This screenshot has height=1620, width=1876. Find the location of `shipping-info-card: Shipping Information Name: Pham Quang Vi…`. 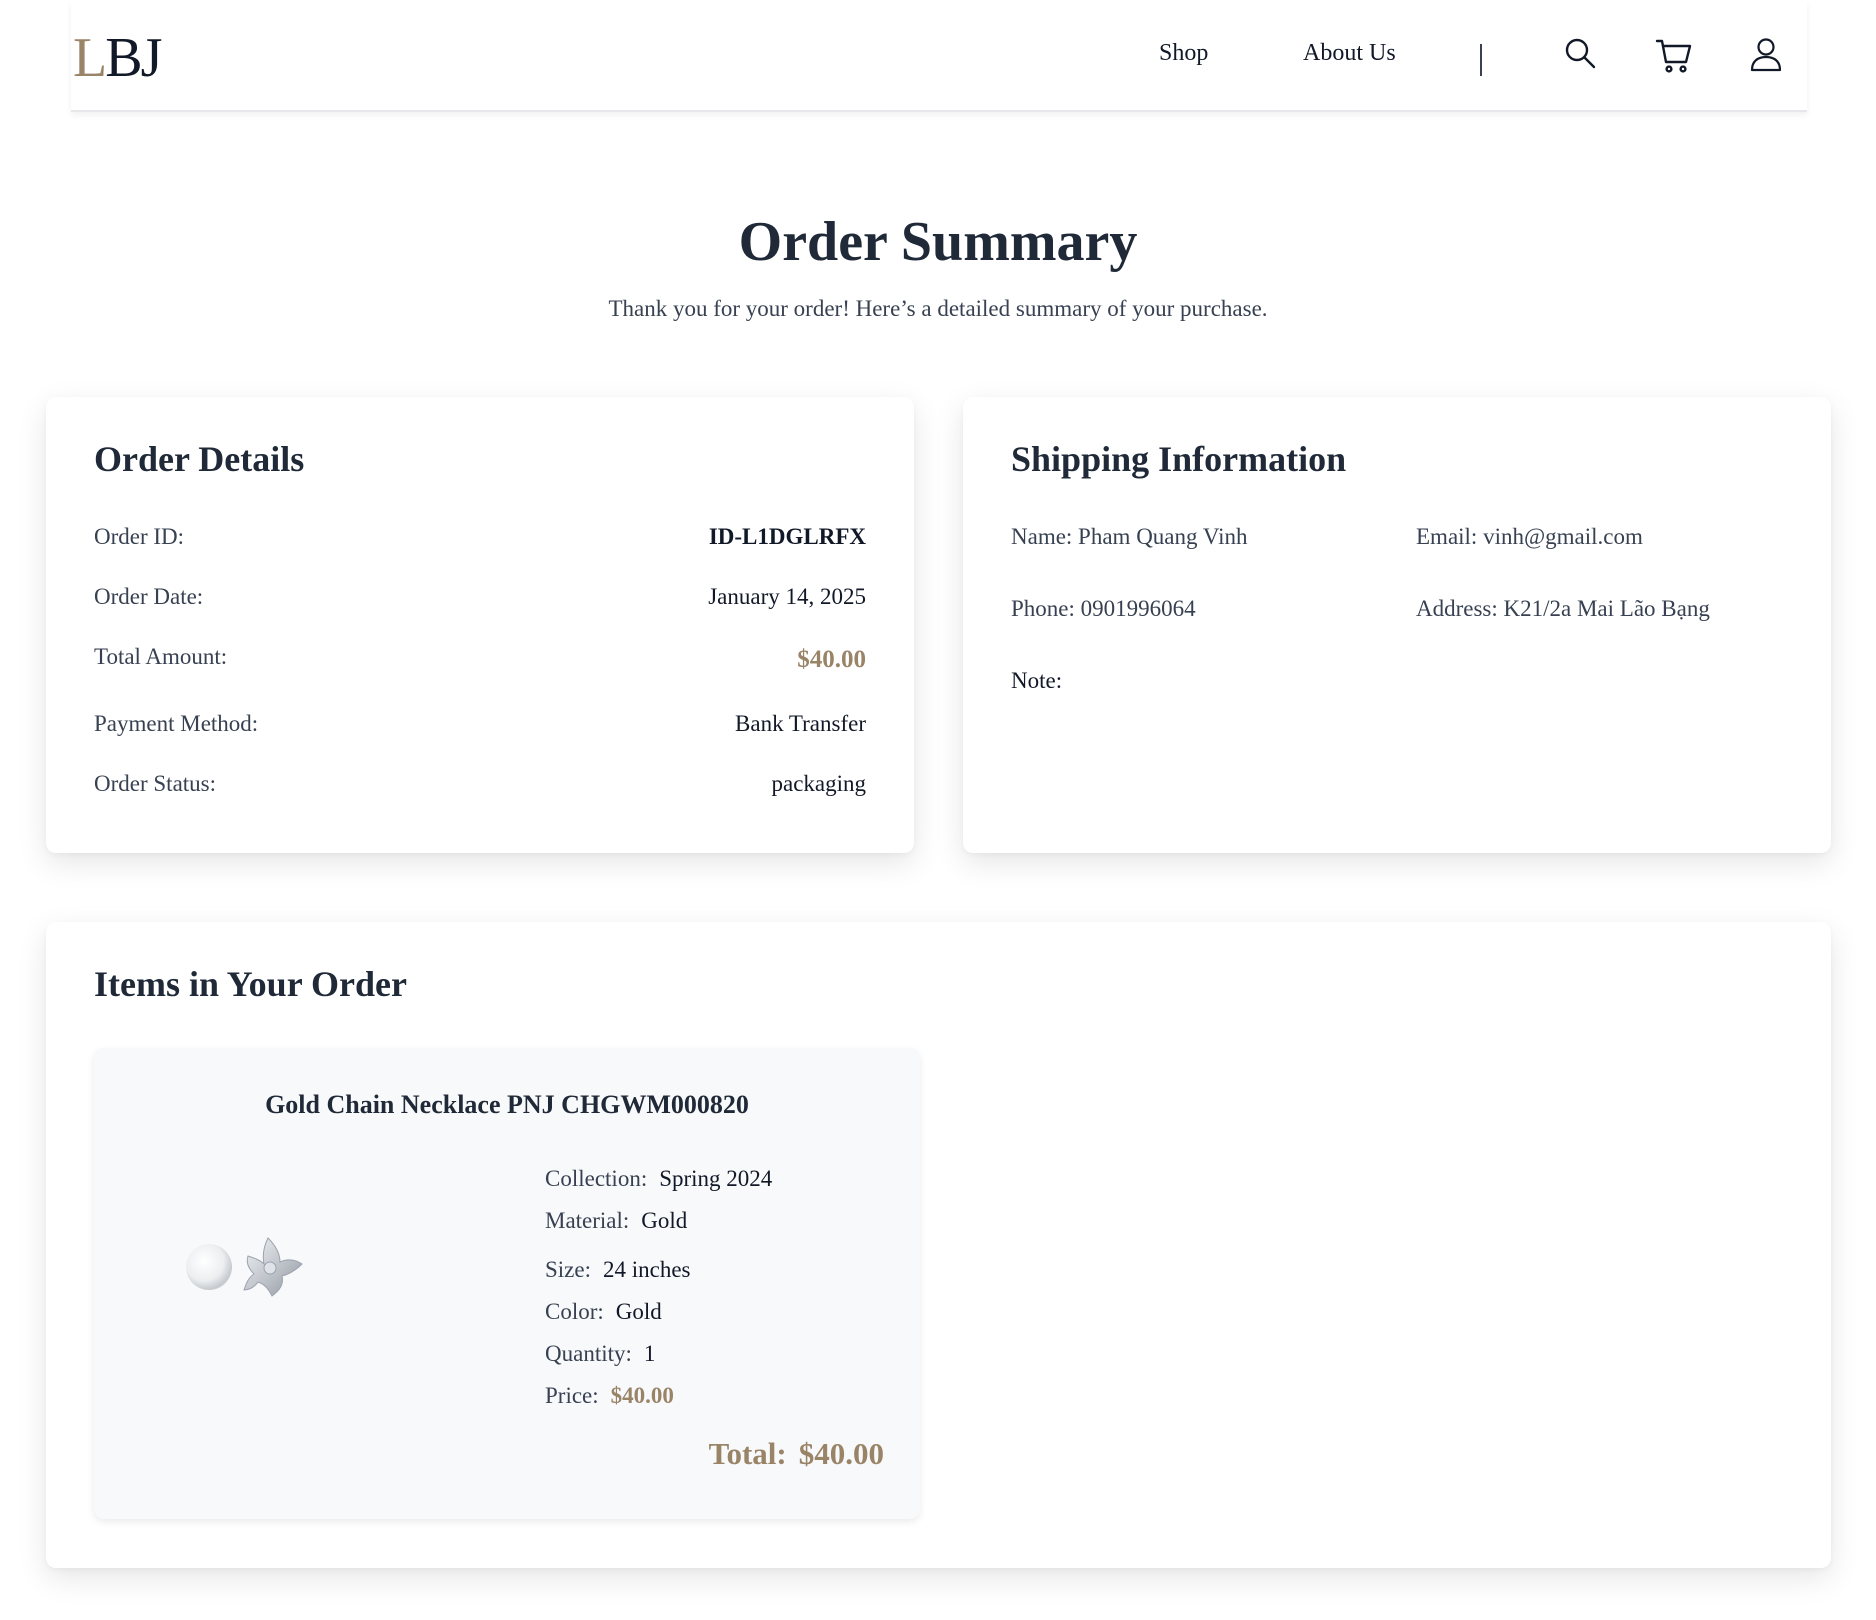

shipping-info-card: Shipping Information Name: Pham Quang Vi… is located at coordinates (1397, 625).